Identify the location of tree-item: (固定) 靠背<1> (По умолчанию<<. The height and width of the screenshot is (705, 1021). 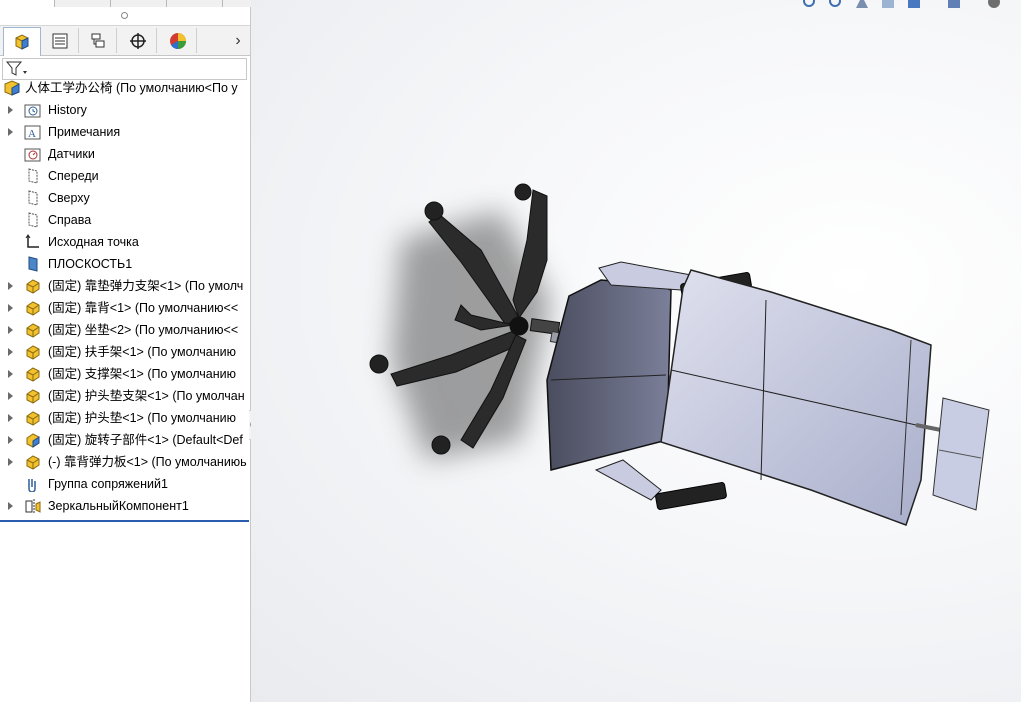
(124, 308).